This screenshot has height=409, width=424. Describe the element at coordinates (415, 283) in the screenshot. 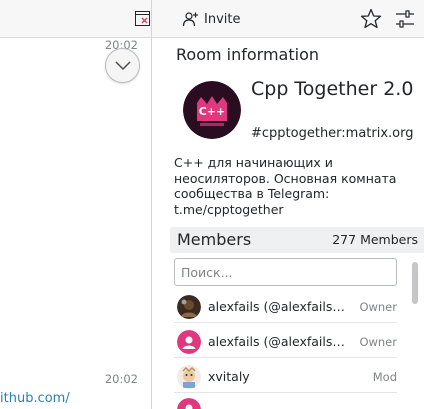

I see `members-scrollbar-thumb` at that location.